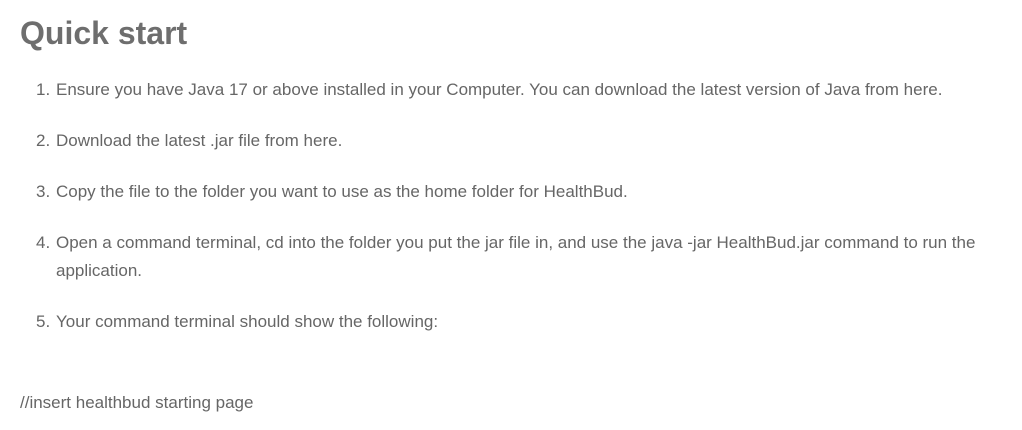 The width and height of the screenshot is (1022, 430). Describe the element at coordinates (137, 402) in the screenshot. I see `placeholder-note: //insert healthbud starting page` at that location.